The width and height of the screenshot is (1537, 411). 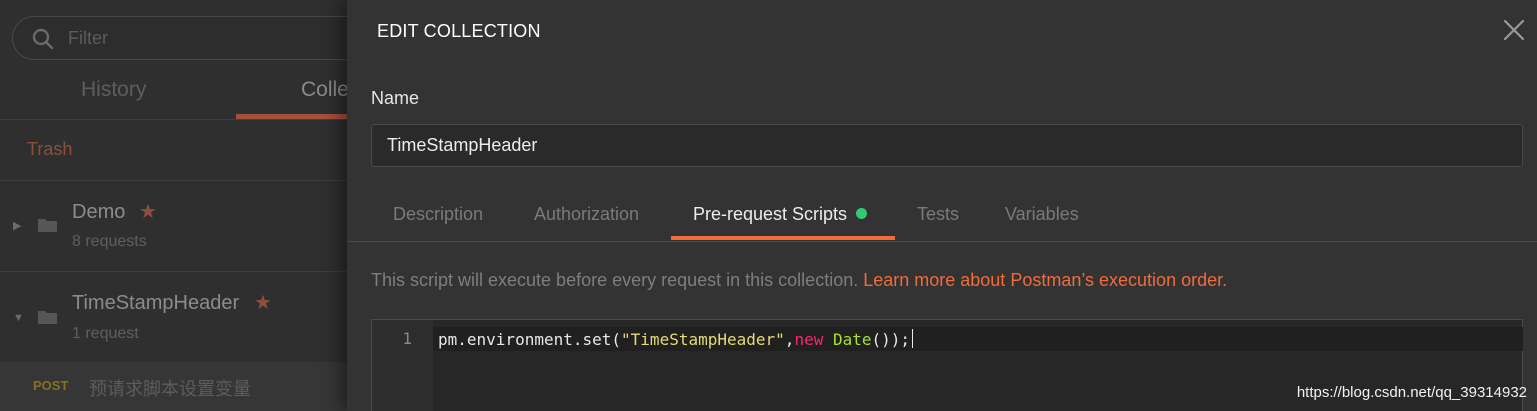 I want to click on request-item: POST 预请求脚本设置变量, so click(x=173, y=386).